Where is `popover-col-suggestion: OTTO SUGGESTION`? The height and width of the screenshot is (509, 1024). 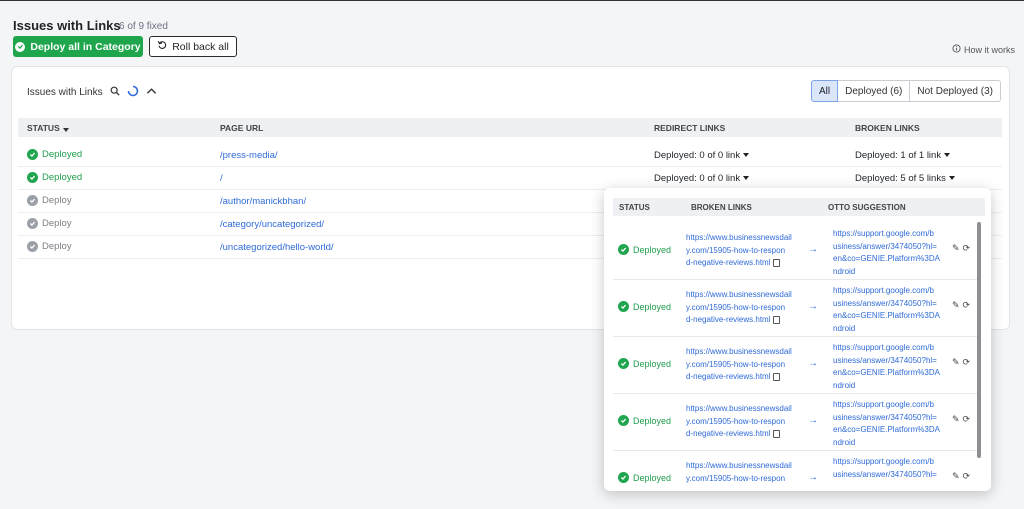
popover-col-suggestion: OTTO SUGGESTION is located at coordinates (867, 207).